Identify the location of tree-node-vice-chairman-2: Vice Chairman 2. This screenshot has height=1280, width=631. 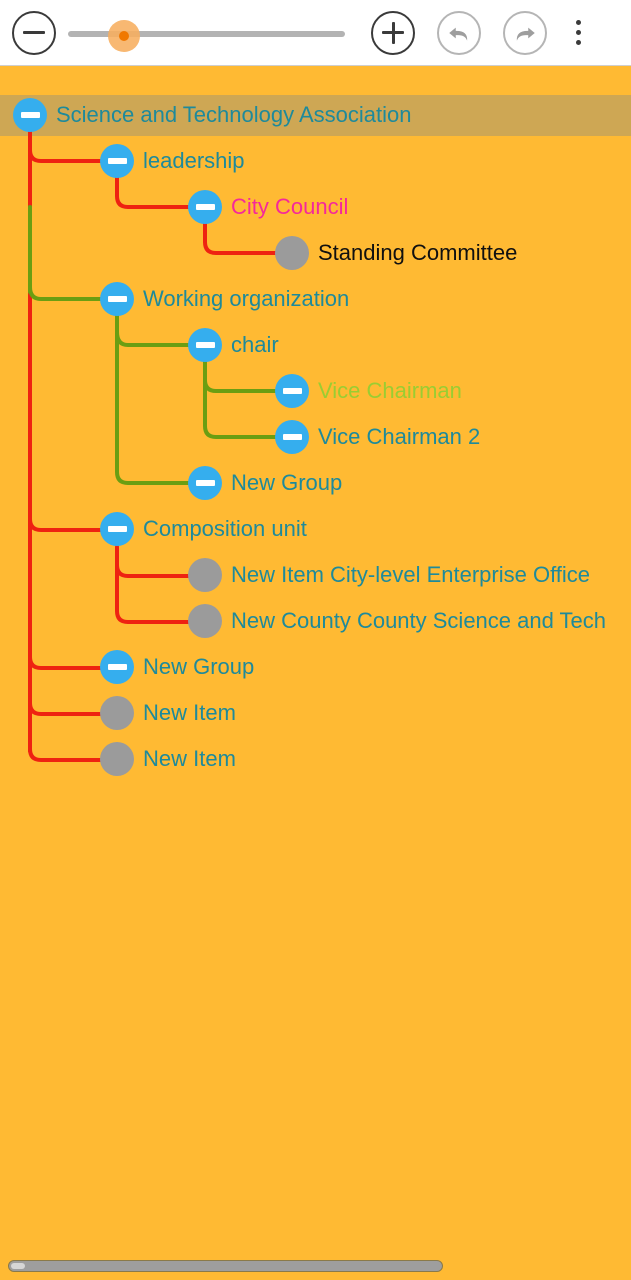
(377, 437).